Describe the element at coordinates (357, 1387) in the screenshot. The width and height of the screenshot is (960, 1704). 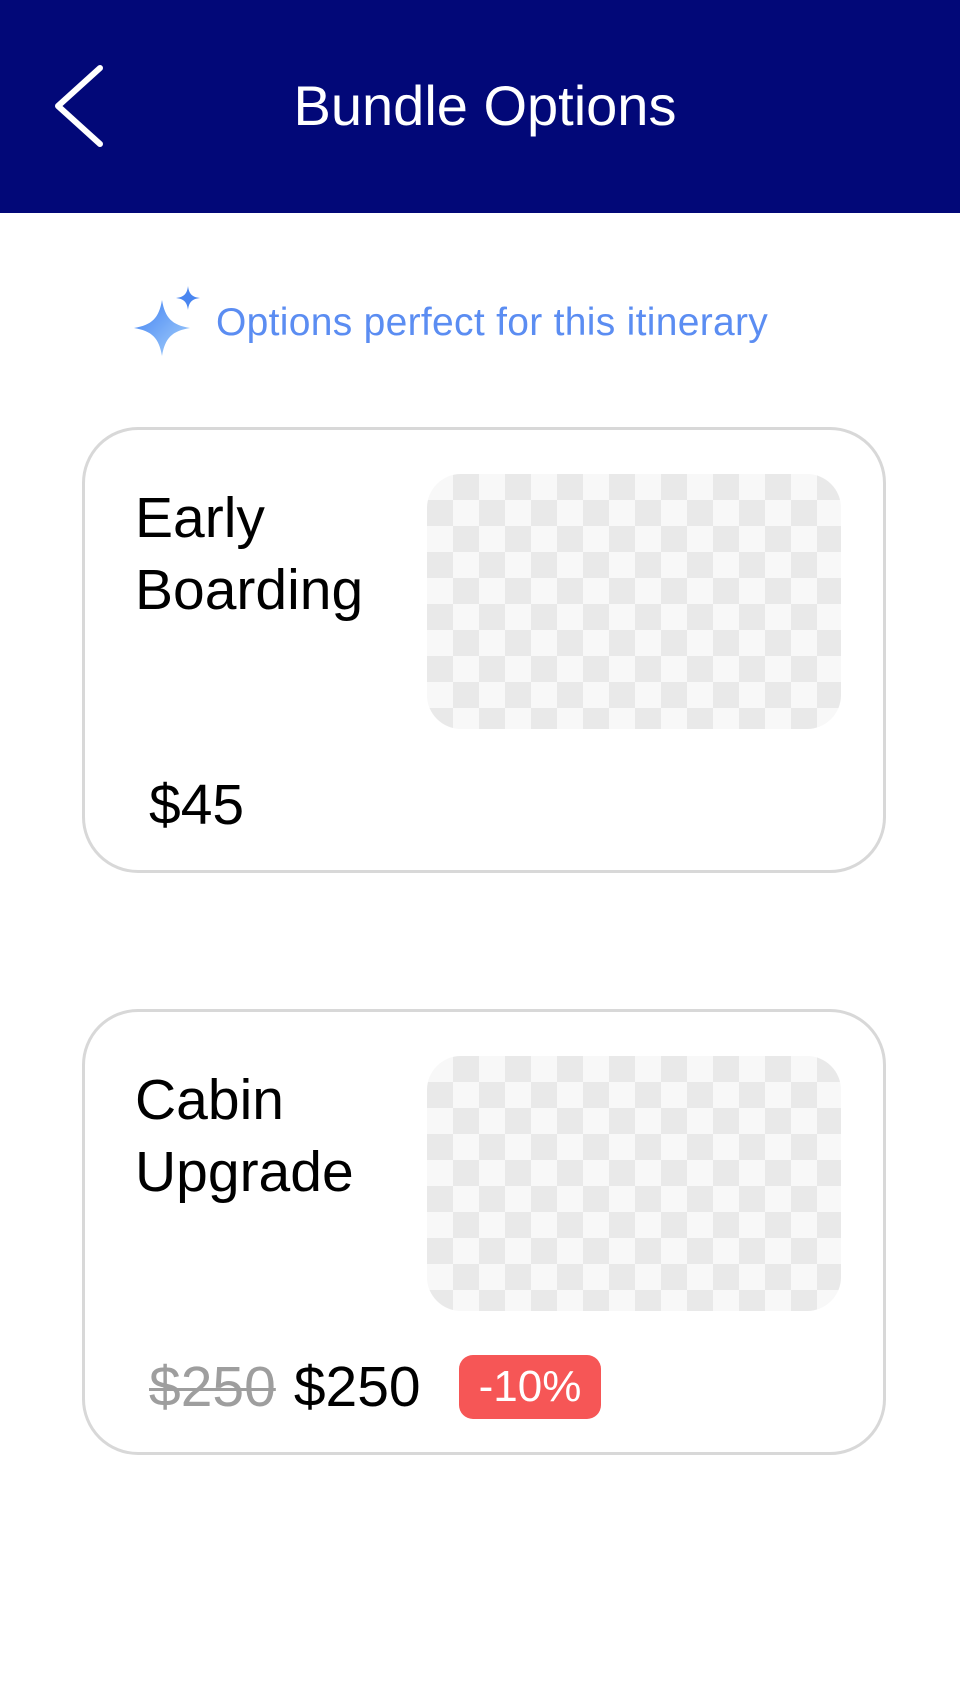
I see `bundle-price: $250` at that location.